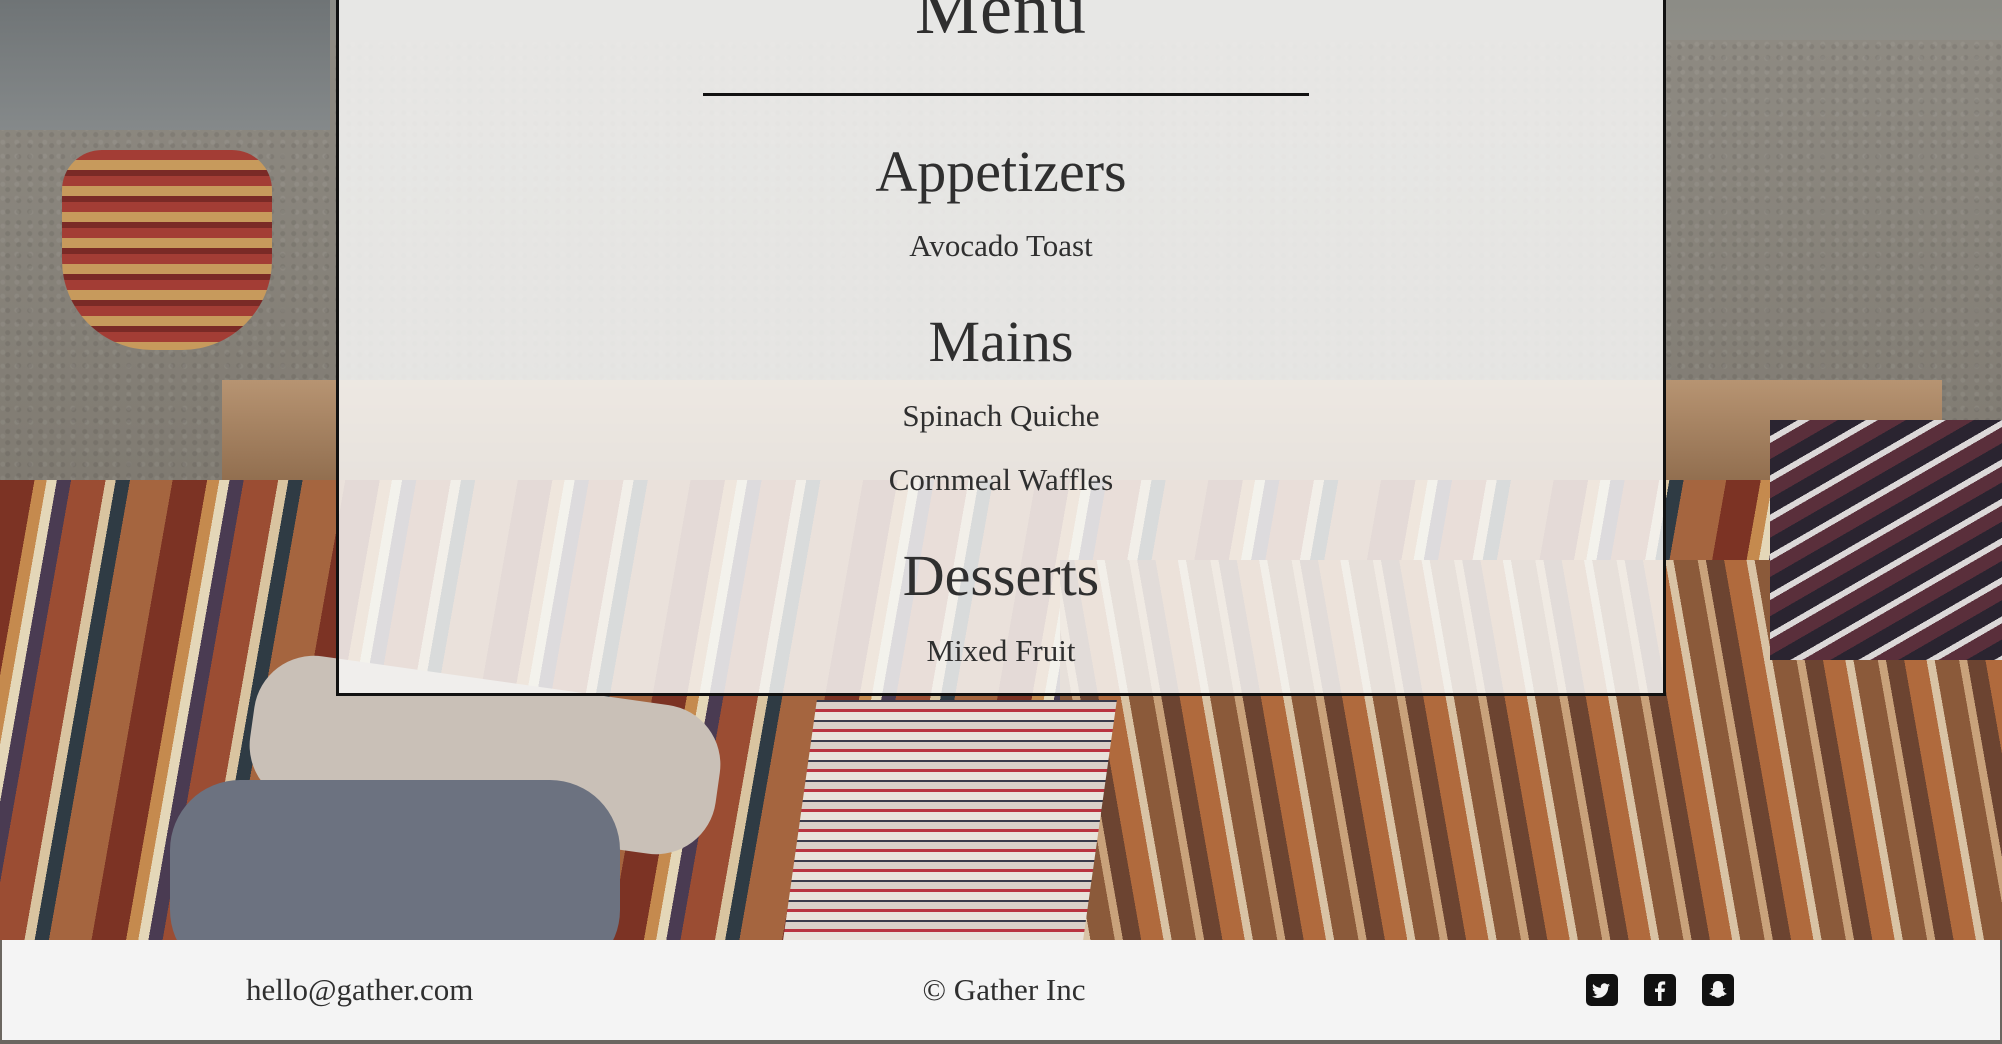 The height and width of the screenshot is (1044, 2002). I want to click on twitter-icon, so click(1602, 990).